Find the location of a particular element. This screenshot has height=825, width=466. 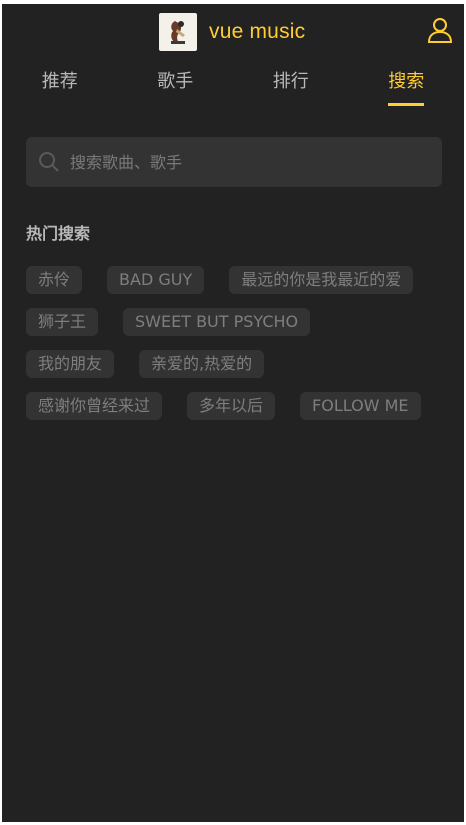

hot-search-item: BAD GUY is located at coordinates (156, 280).